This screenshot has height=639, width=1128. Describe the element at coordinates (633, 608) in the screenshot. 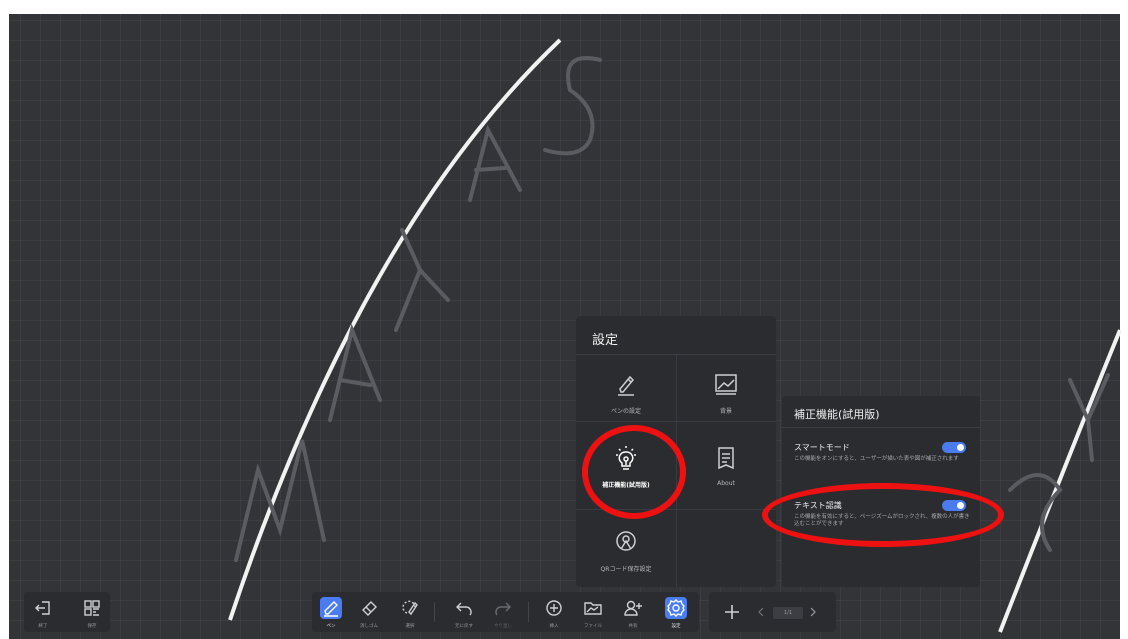

I see `share-user-icon` at that location.